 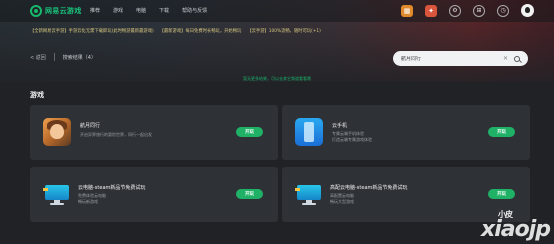 I want to click on card-title: 航月同行, so click(x=90, y=126).